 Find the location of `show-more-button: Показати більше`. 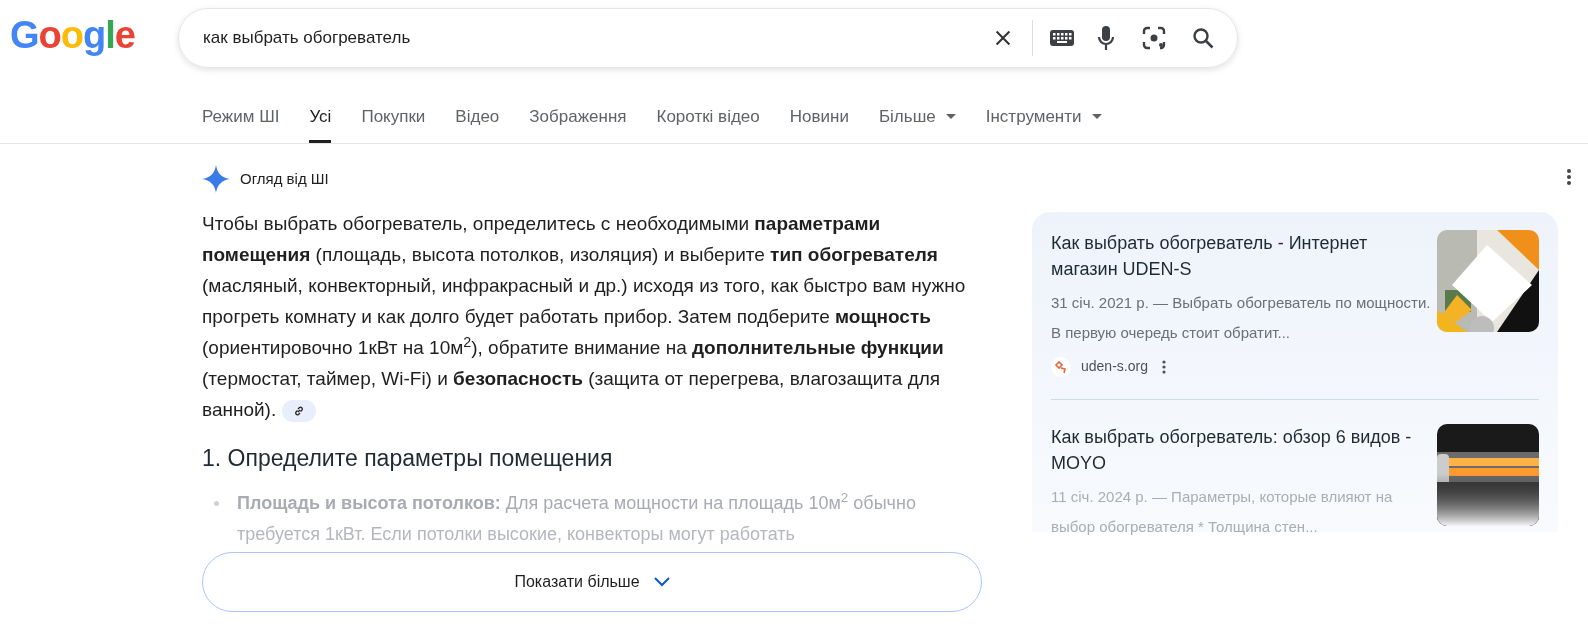

show-more-button: Показати більше is located at coordinates (592, 581).